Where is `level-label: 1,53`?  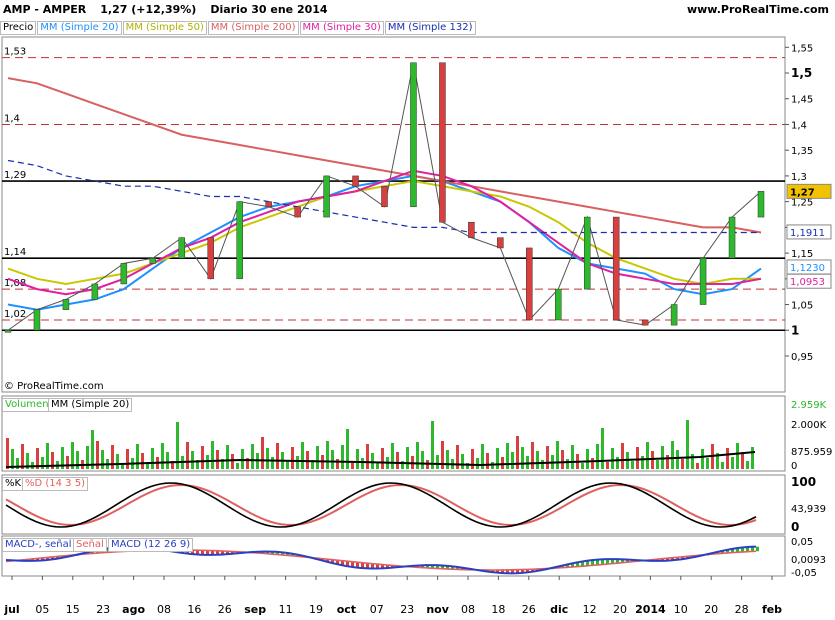 level-label: 1,53 is located at coordinates (15, 52).